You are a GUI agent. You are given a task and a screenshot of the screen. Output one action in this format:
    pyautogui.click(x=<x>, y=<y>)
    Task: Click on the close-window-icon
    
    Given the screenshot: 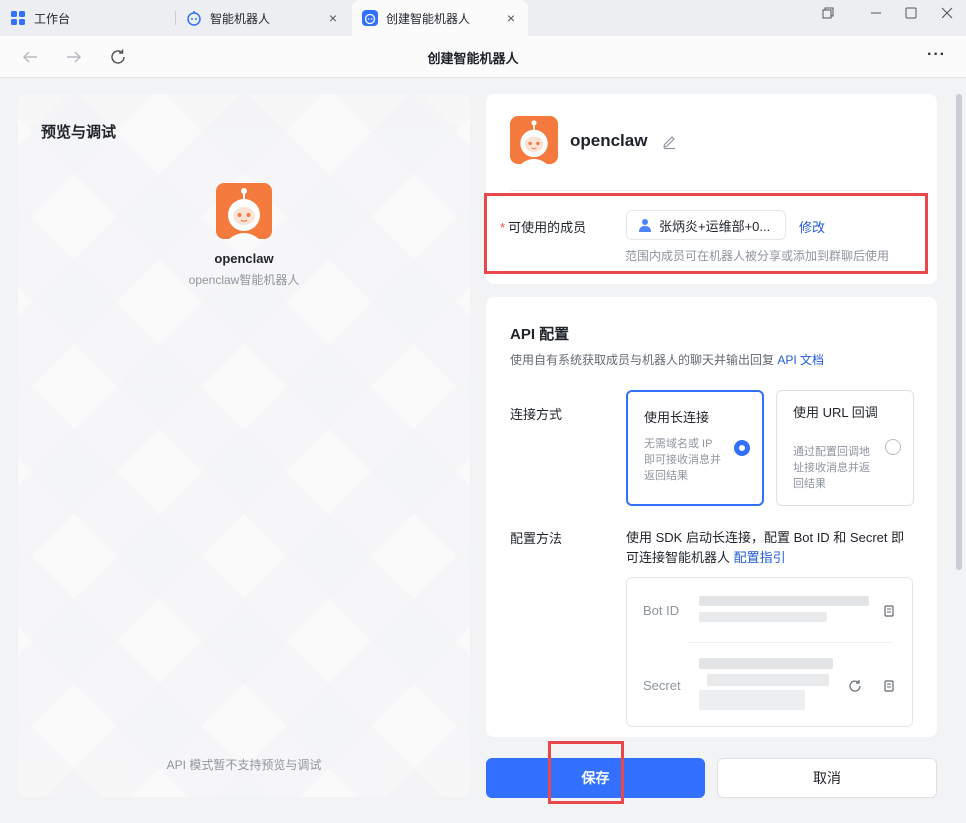 What is the action you would take?
    pyautogui.click(x=947, y=13)
    